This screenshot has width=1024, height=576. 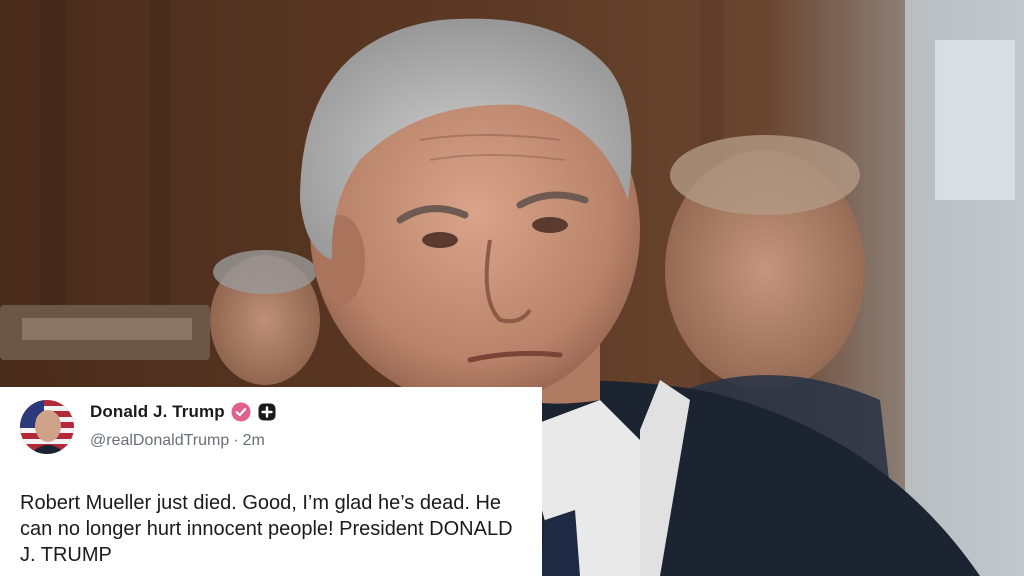 I want to click on author-display-name: Donald J. Trump, so click(x=157, y=412).